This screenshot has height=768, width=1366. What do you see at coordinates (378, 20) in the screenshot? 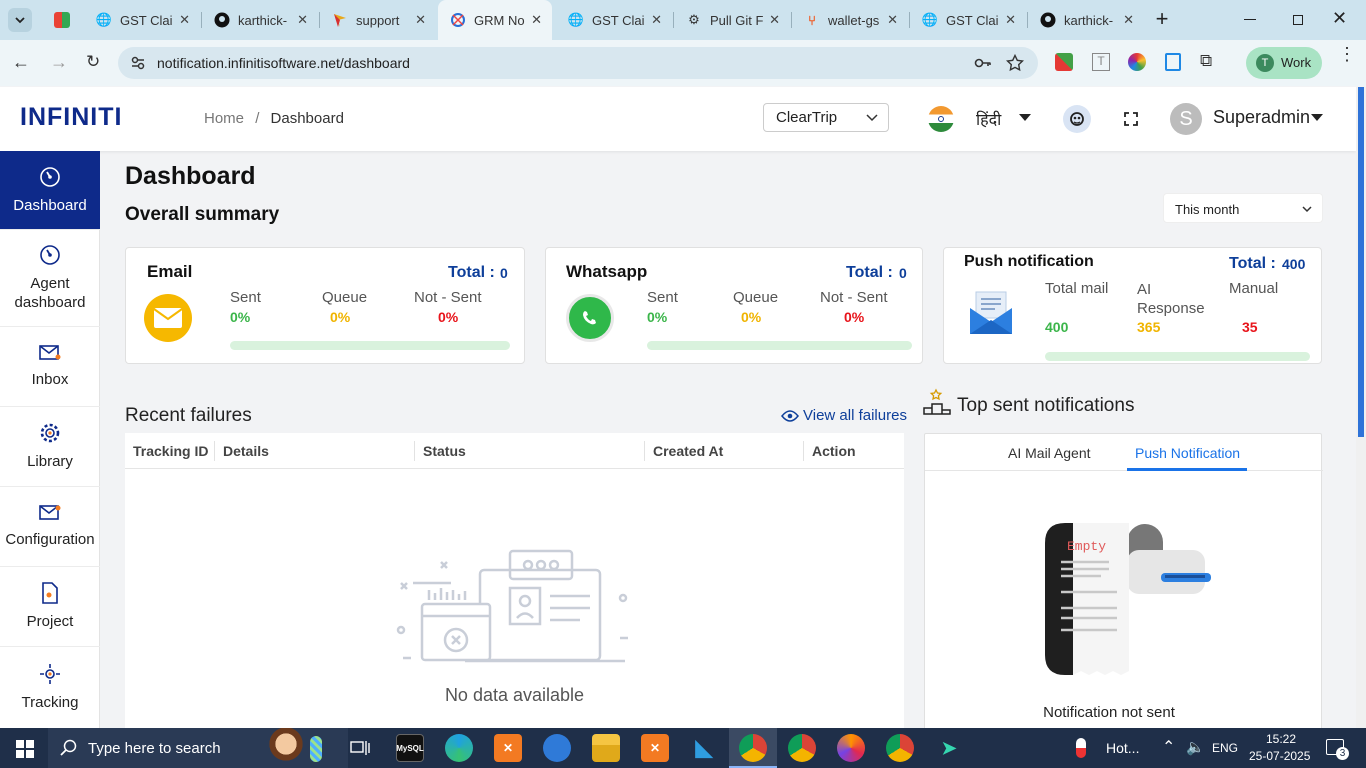
I see `tab-3: support ✕` at bounding box center [378, 20].